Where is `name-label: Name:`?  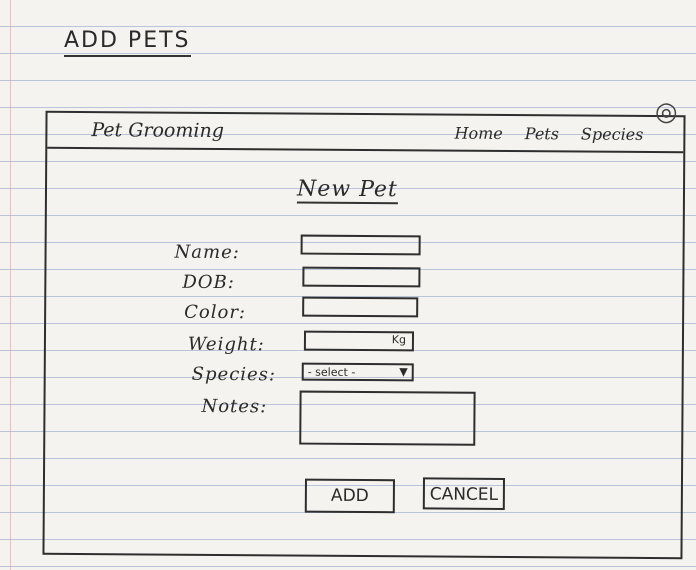
name-label: Name: is located at coordinates (207, 252).